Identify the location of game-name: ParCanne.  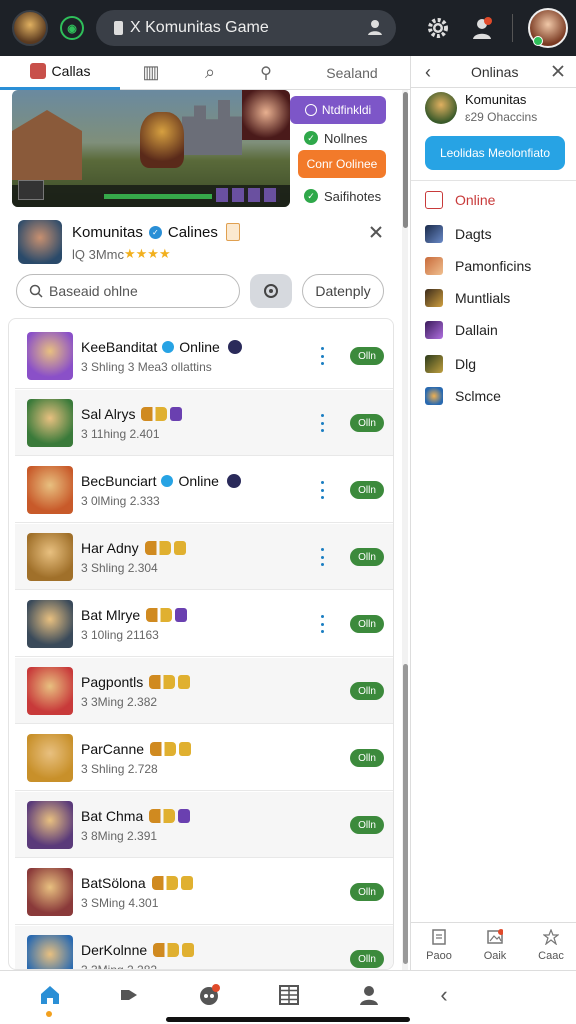
(113, 748).